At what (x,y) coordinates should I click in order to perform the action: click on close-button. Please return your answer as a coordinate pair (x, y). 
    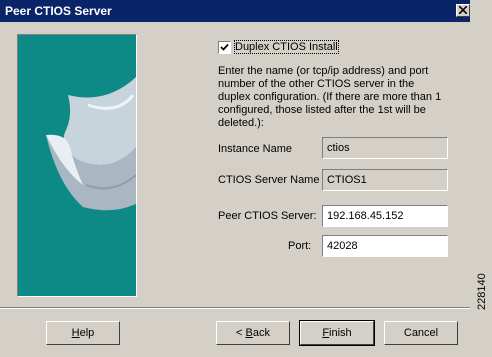
    Looking at the image, I should click on (463, 10).